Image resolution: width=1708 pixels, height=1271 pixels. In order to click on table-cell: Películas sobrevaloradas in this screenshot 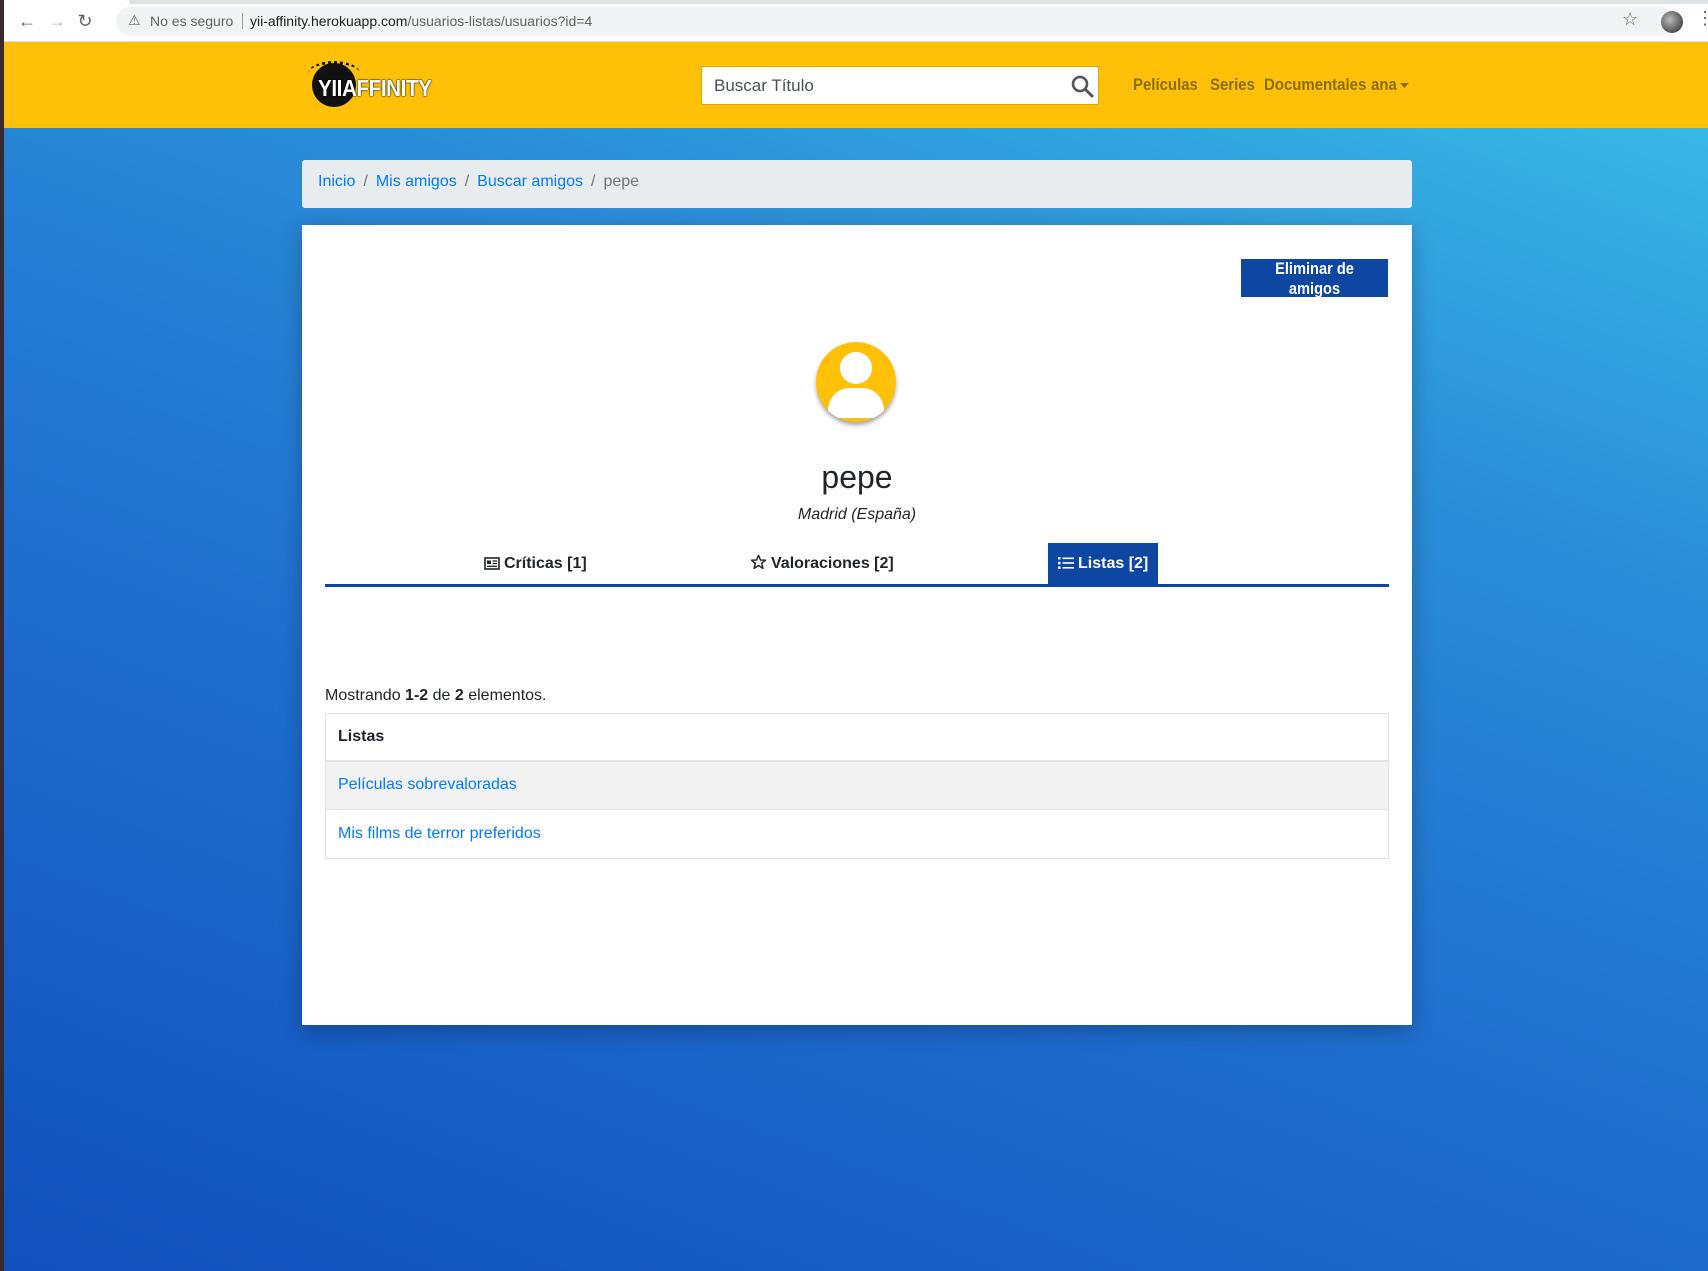, I will do `click(857, 785)`.